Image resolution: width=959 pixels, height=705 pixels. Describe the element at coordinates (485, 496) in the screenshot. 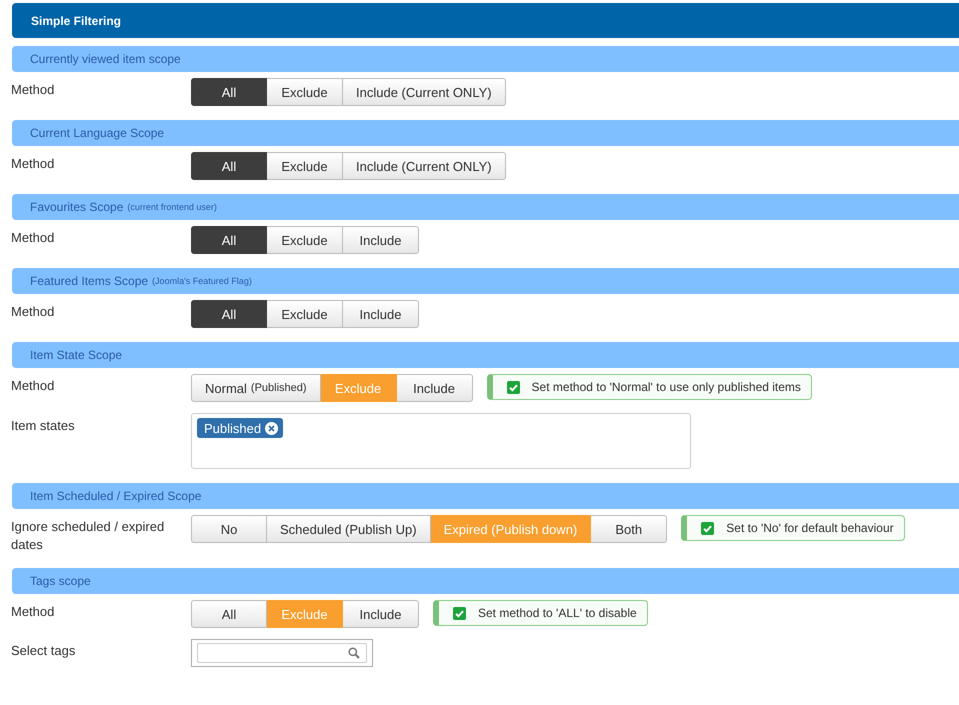

I see `section-header: Item Scheduled / Expired Scope` at that location.